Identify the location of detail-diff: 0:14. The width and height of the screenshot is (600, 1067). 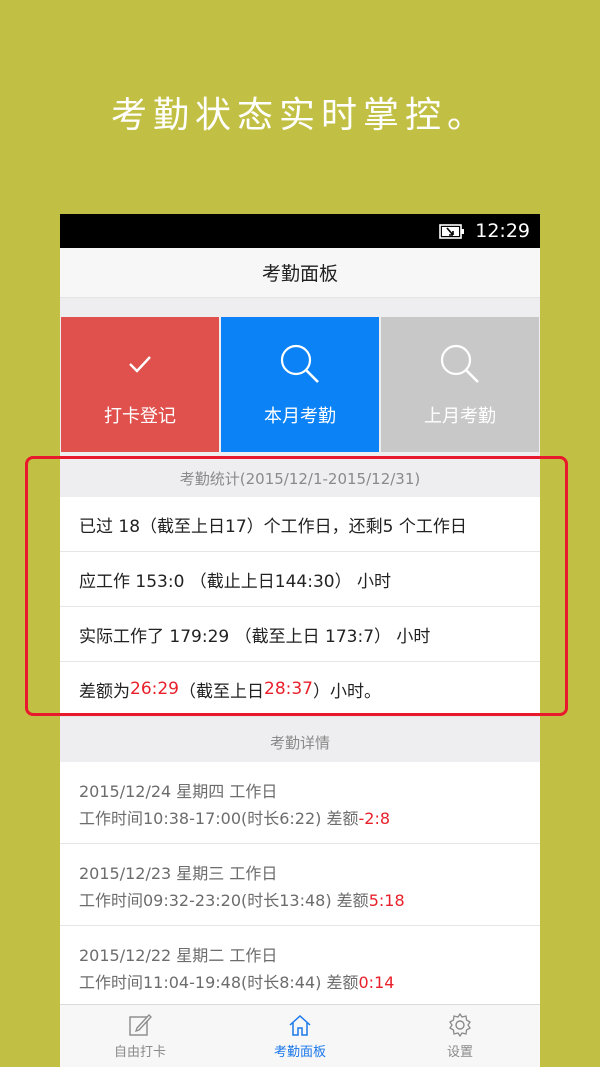
(376, 982).